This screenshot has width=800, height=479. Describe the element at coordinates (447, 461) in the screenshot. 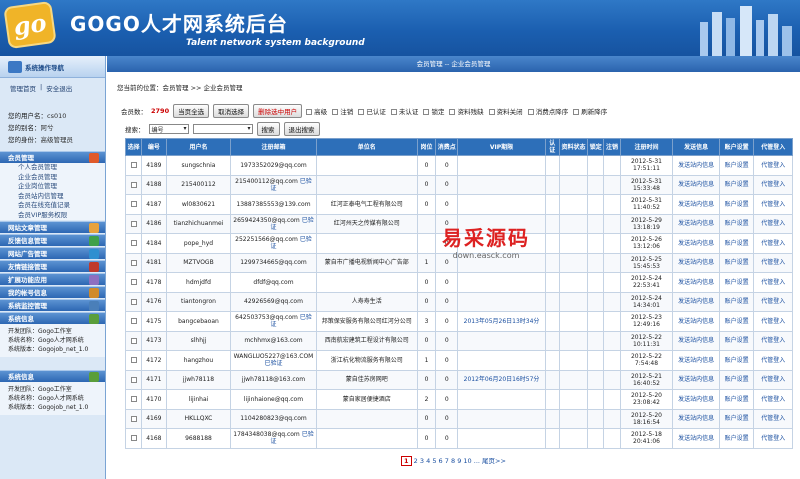

I see `page-link: 7` at that location.